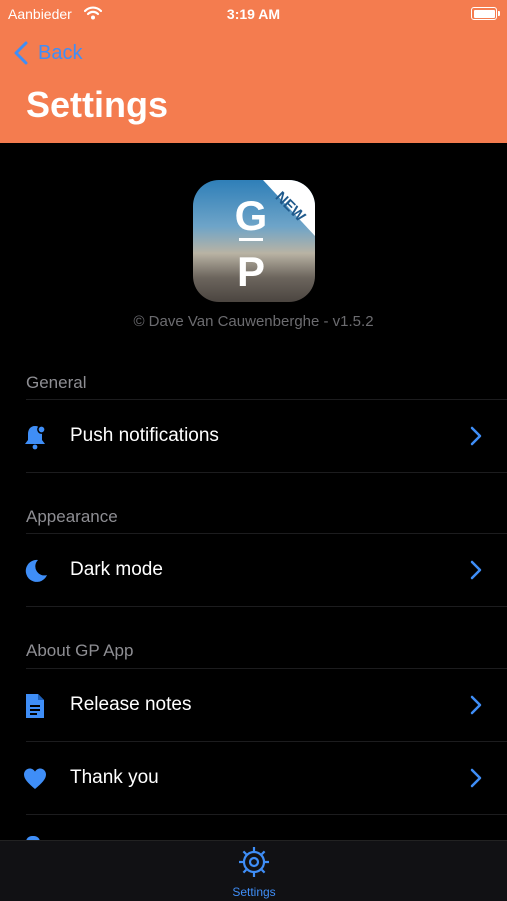 Image resolution: width=507 pixels, height=901 pixels. What do you see at coordinates (254, 241) in the screenshot?
I see `app-logo: NEW G P` at bounding box center [254, 241].